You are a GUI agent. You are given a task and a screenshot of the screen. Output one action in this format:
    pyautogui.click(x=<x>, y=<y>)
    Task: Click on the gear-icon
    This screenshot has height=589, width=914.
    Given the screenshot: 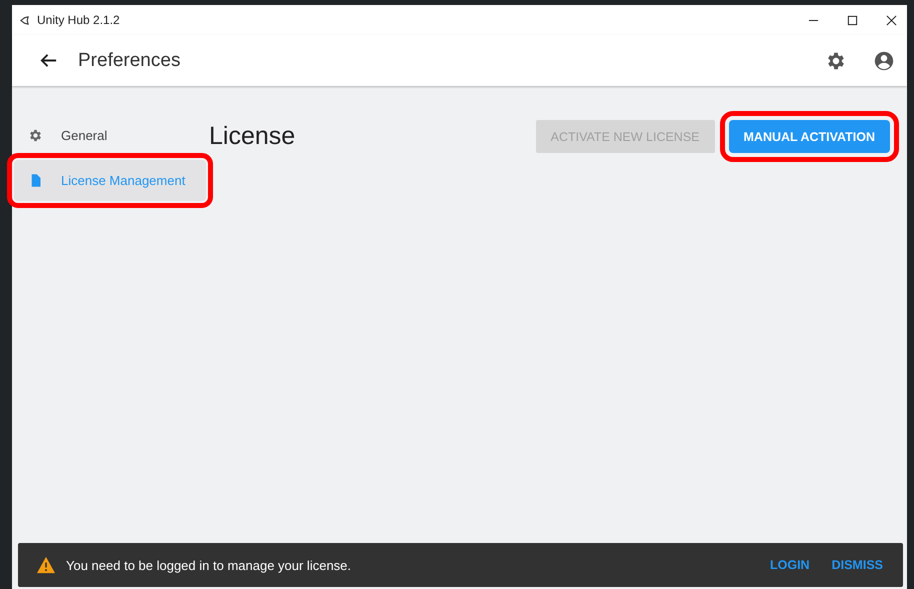 What is the action you would take?
    pyautogui.click(x=35, y=135)
    